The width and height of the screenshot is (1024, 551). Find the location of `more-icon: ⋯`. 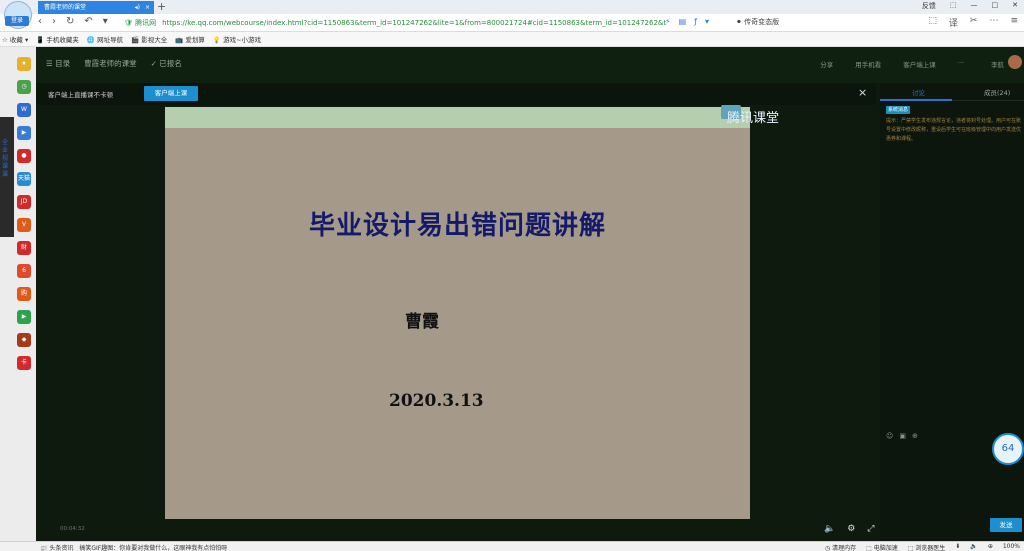

more-icon: ⋯ is located at coordinates (993, 22).